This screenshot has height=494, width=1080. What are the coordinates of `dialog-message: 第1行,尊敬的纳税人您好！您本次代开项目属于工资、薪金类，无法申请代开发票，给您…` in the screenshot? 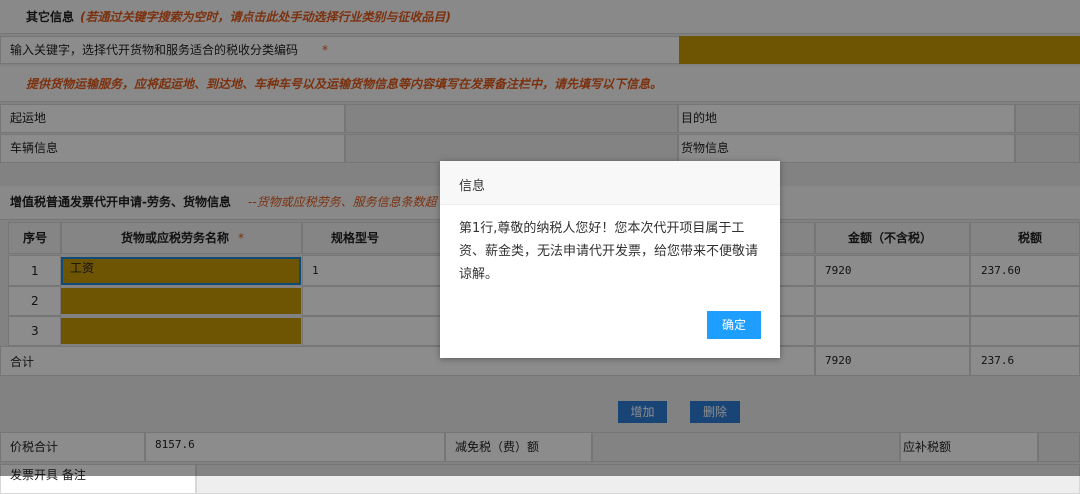 It's located at (609, 251).